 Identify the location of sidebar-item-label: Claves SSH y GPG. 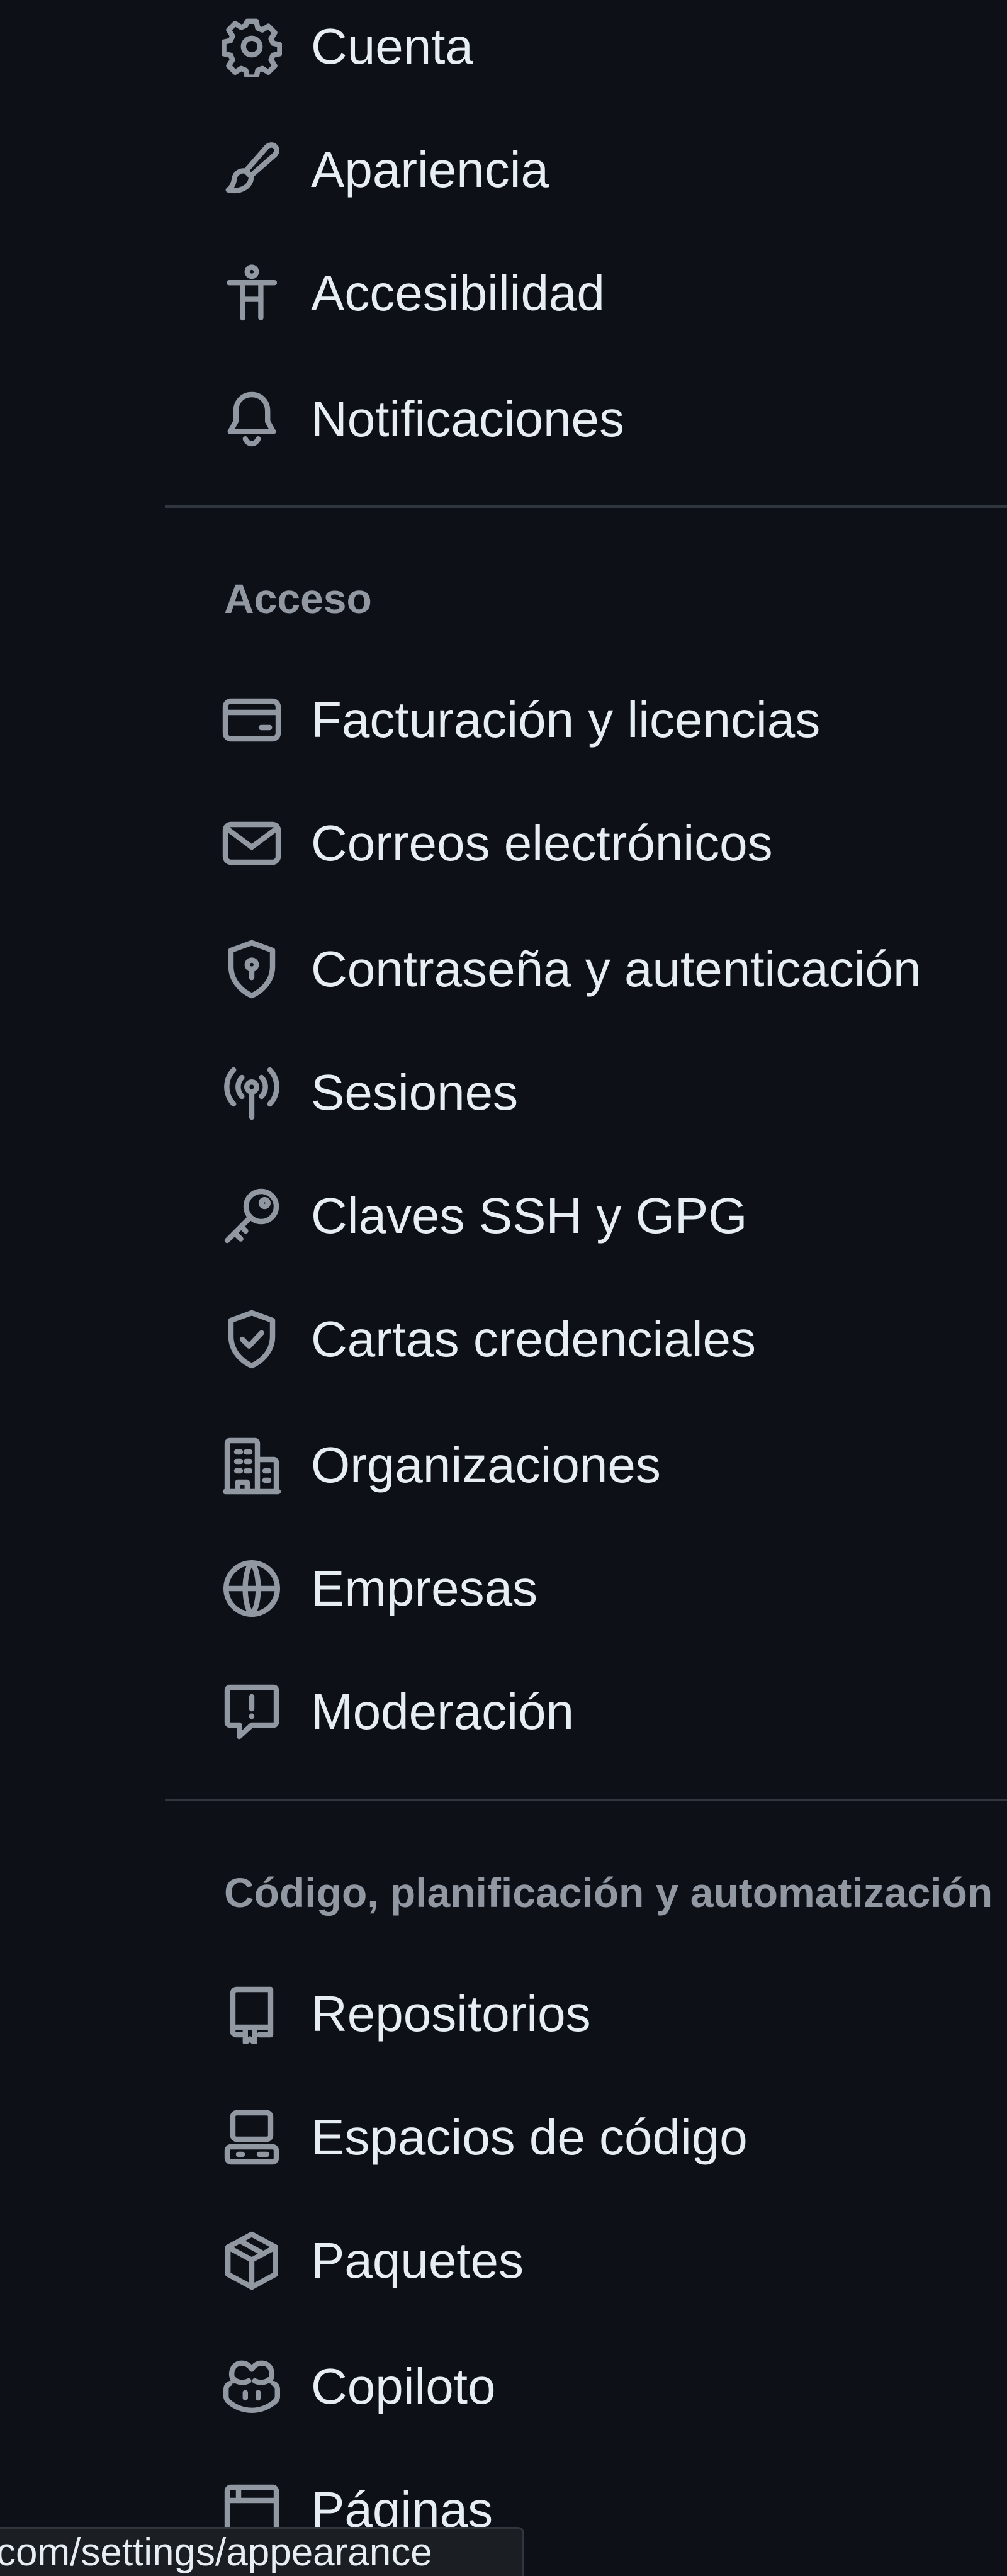
(529, 1216).